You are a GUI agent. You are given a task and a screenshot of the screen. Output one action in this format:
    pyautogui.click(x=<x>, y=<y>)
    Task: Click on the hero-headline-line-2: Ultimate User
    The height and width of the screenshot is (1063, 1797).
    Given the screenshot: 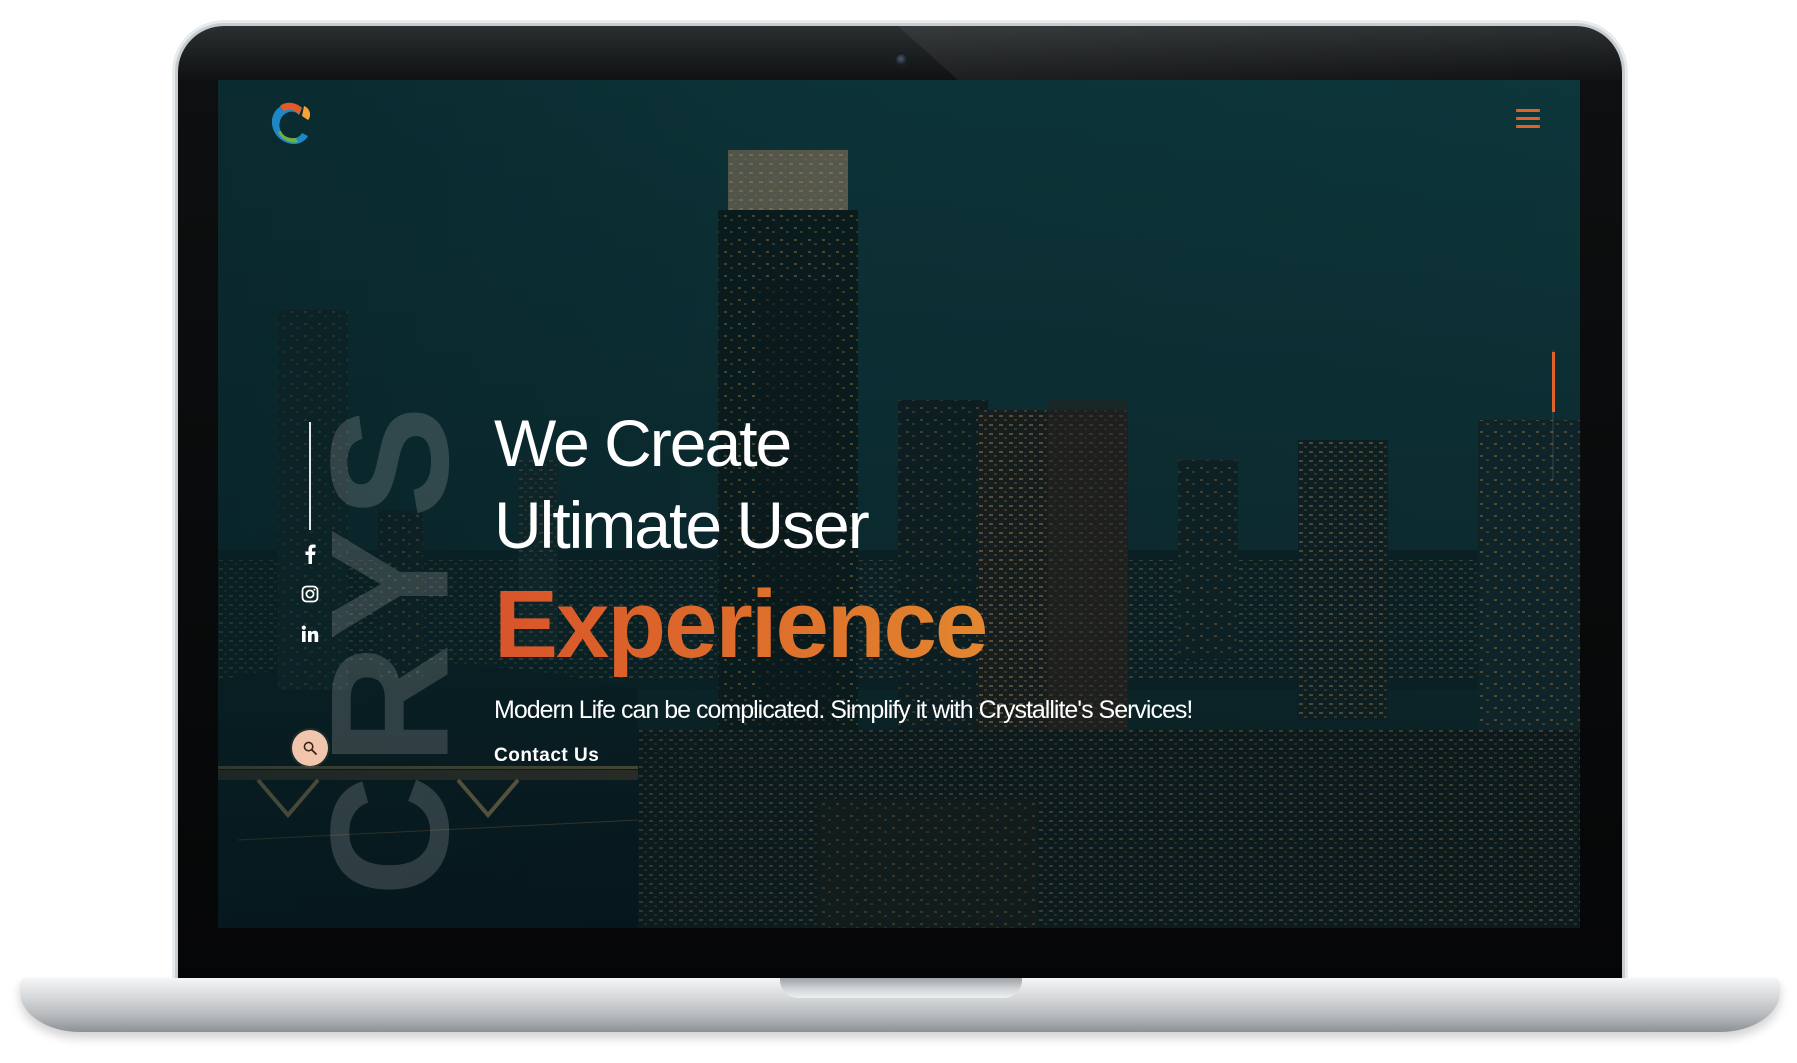 What is the action you would take?
    pyautogui.click(x=682, y=525)
    